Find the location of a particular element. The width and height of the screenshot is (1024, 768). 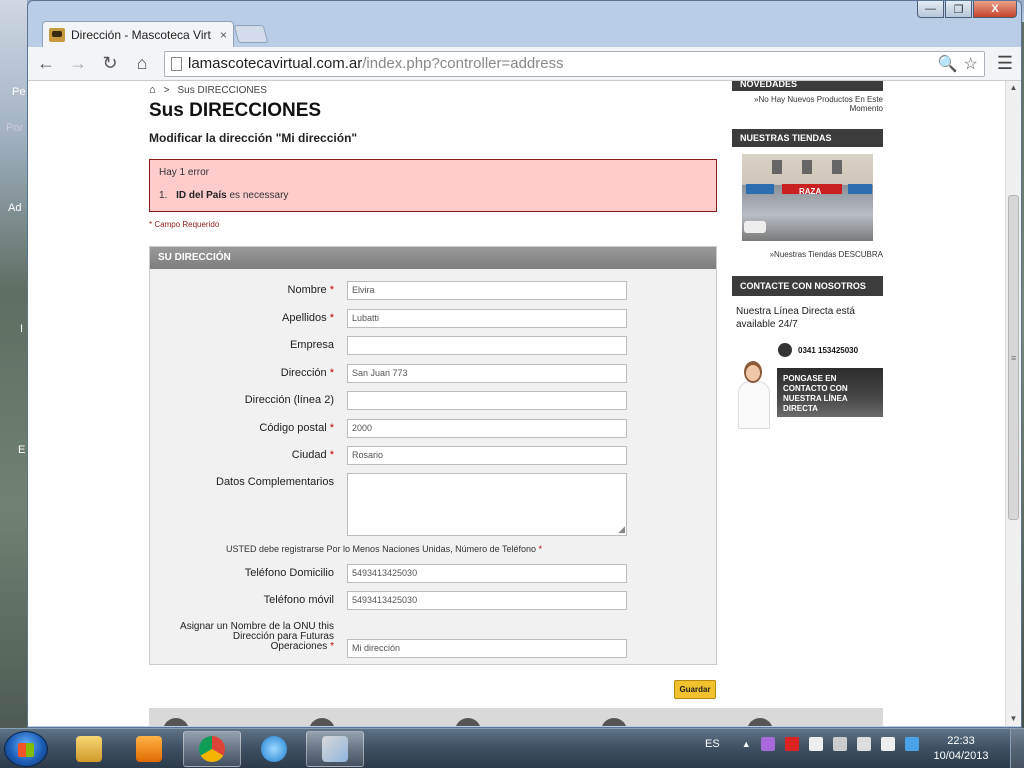

language-indicator: ES is located at coordinates (712, 744).